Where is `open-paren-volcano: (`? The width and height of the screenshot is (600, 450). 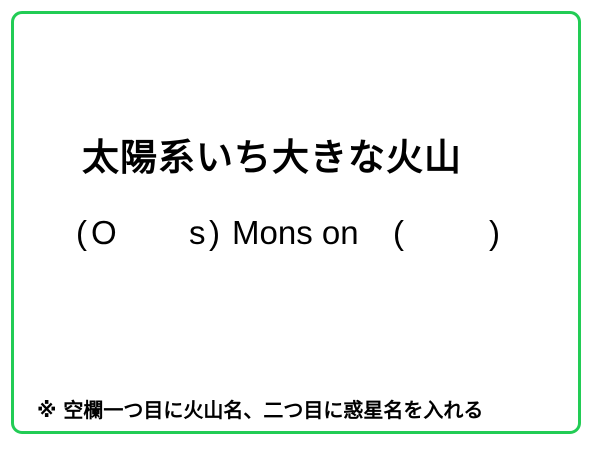 open-paren-volcano: ( is located at coordinates (81, 232).